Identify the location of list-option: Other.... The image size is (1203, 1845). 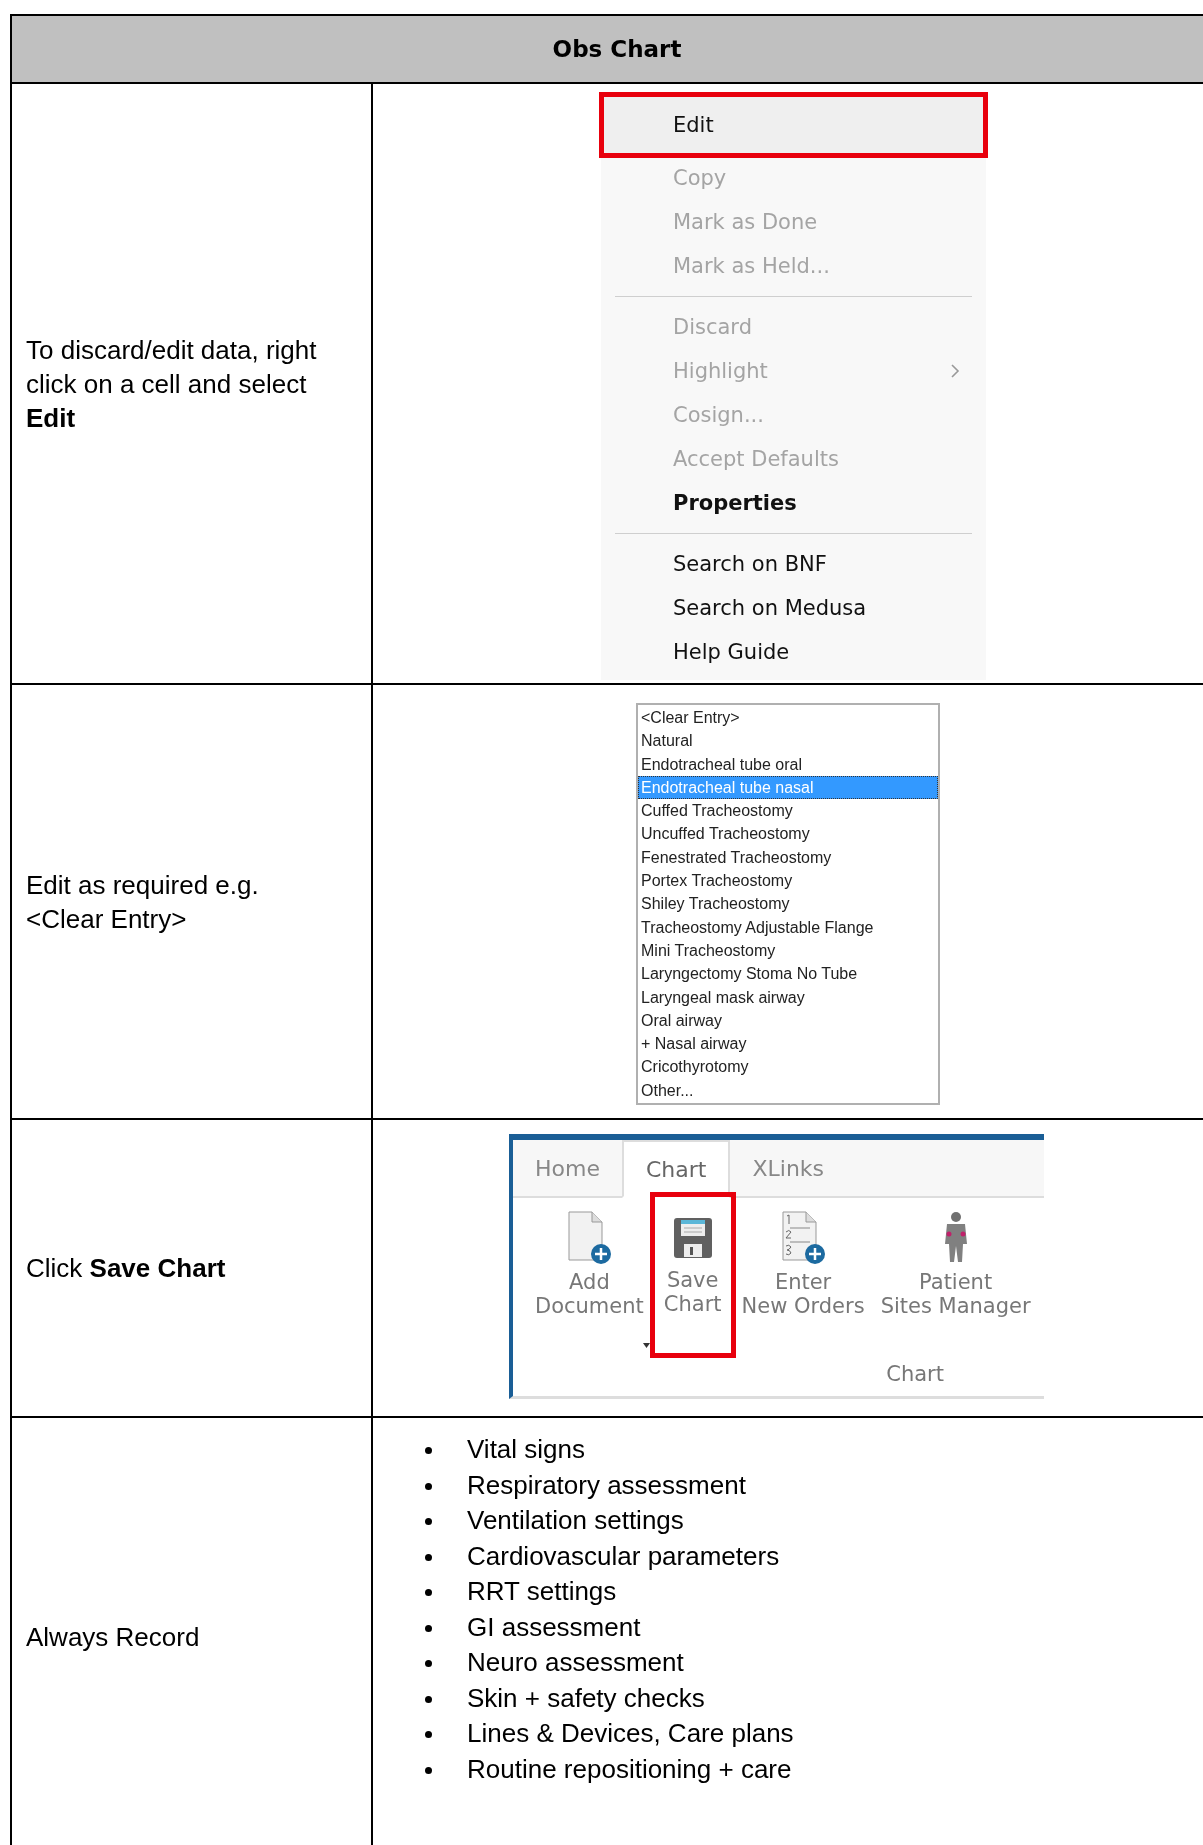
(788, 1090).